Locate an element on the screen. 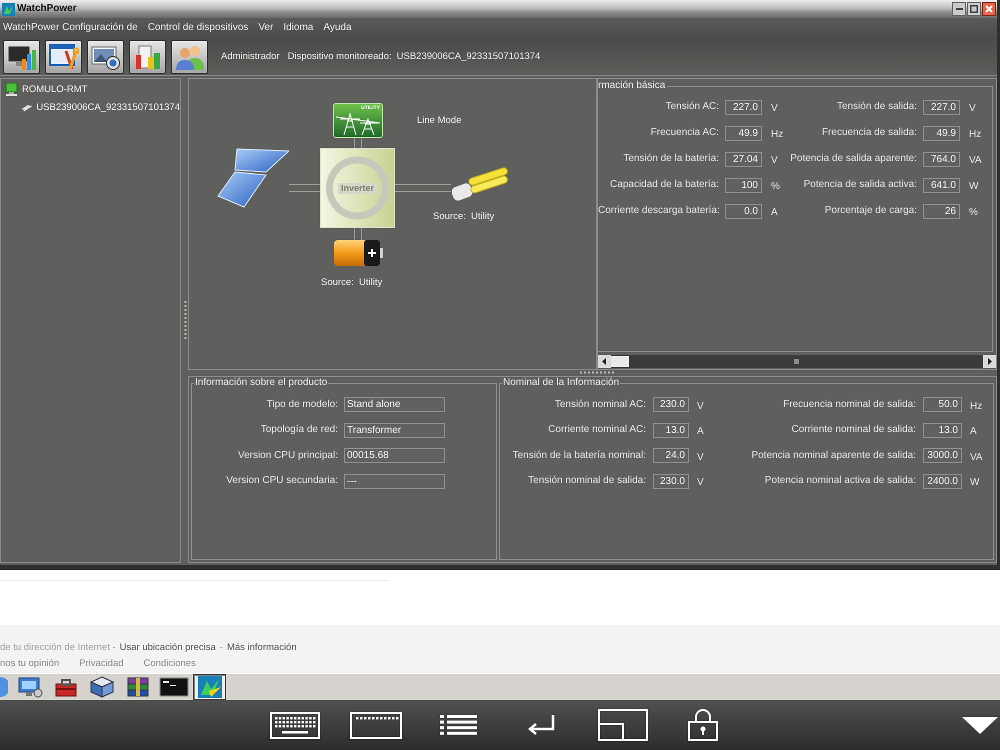  menu-item: Ver is located at coordinates (266, 28).